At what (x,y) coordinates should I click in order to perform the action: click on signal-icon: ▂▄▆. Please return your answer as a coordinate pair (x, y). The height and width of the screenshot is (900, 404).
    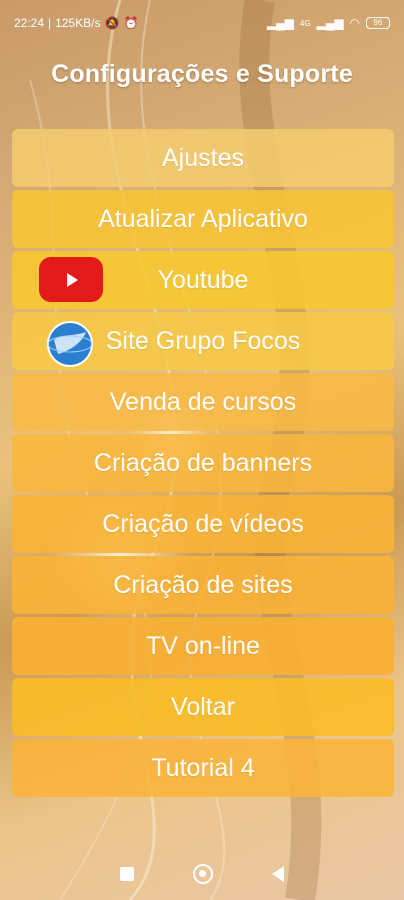
    Looking at the image, I should click on (280, 23).